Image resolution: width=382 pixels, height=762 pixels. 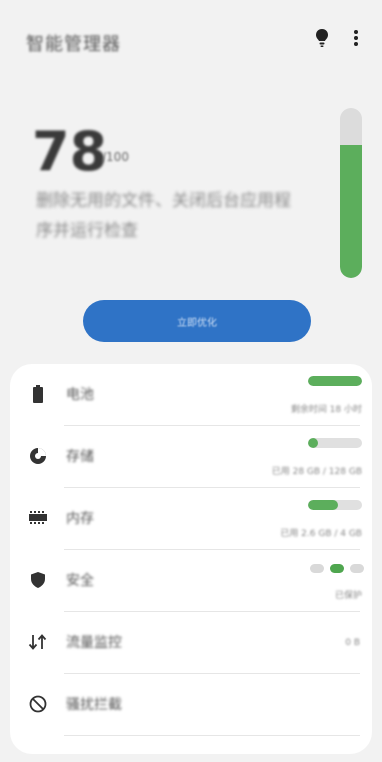 What do you see at coordinates (38, 394) in the screenshot?
I see `battery-icon` at bounding box center [38, 394].